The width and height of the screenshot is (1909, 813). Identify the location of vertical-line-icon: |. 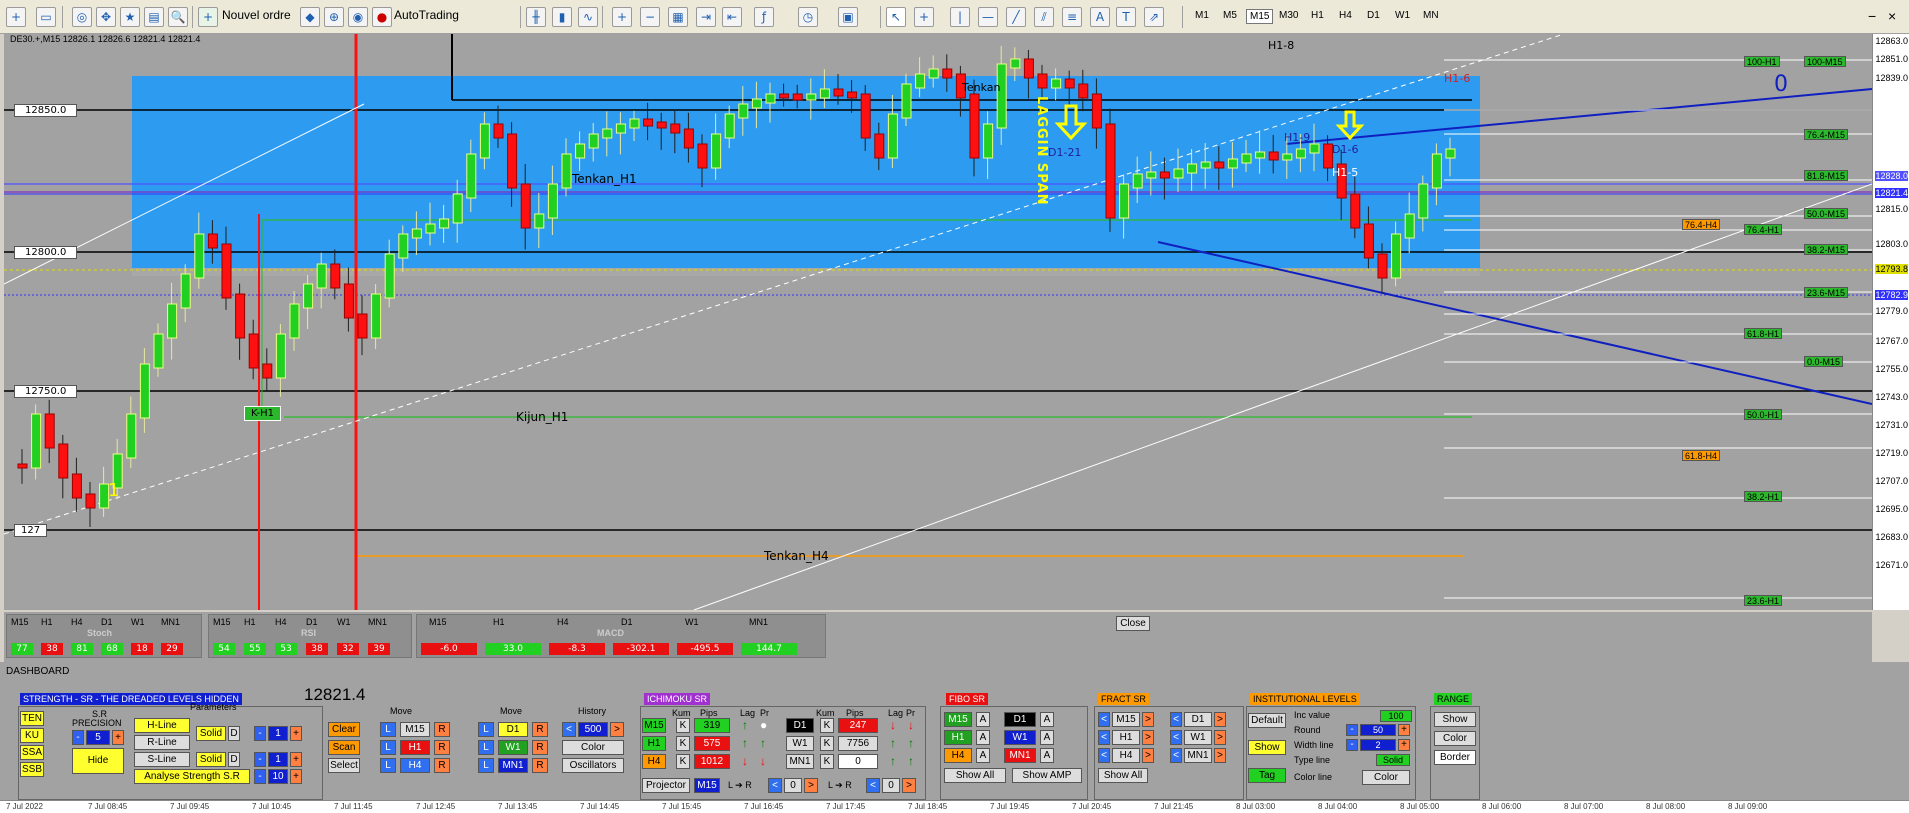
(960, 17).